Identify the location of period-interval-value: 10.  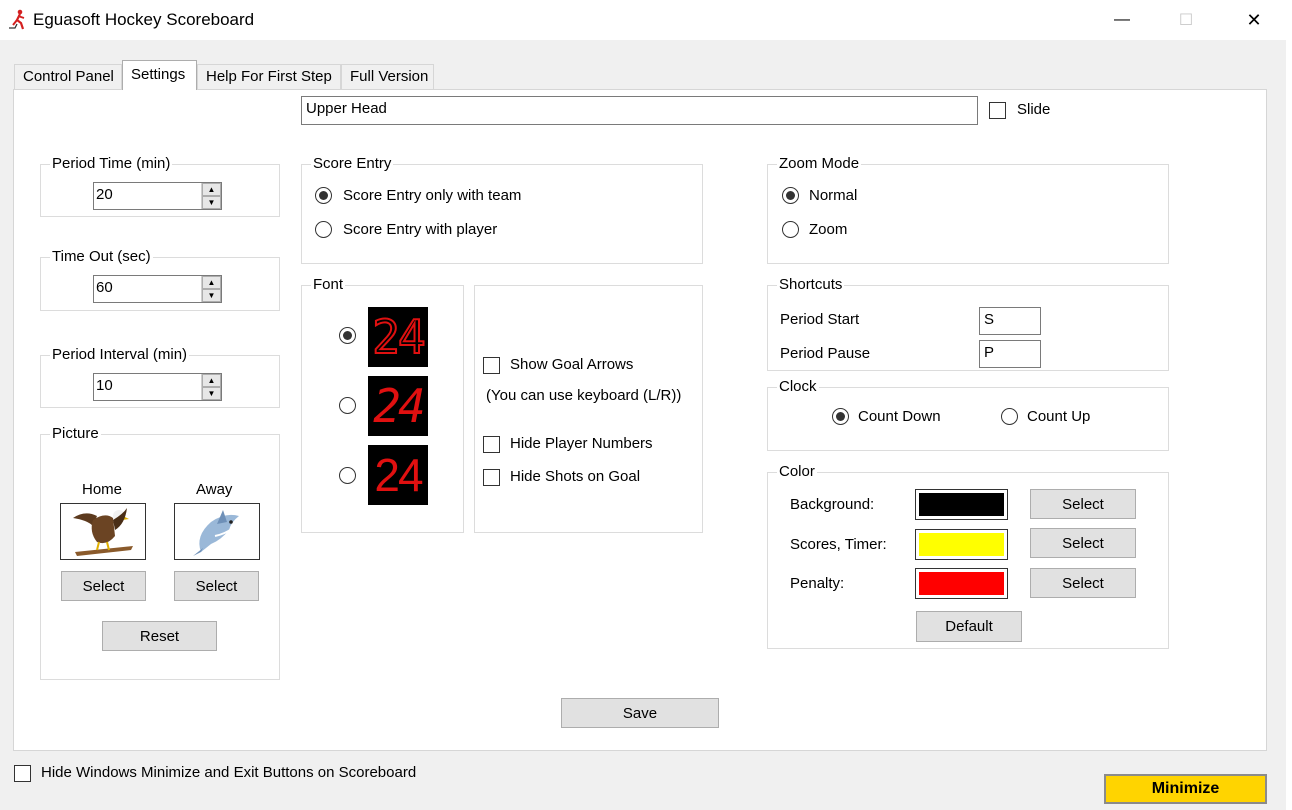
(104, 385).